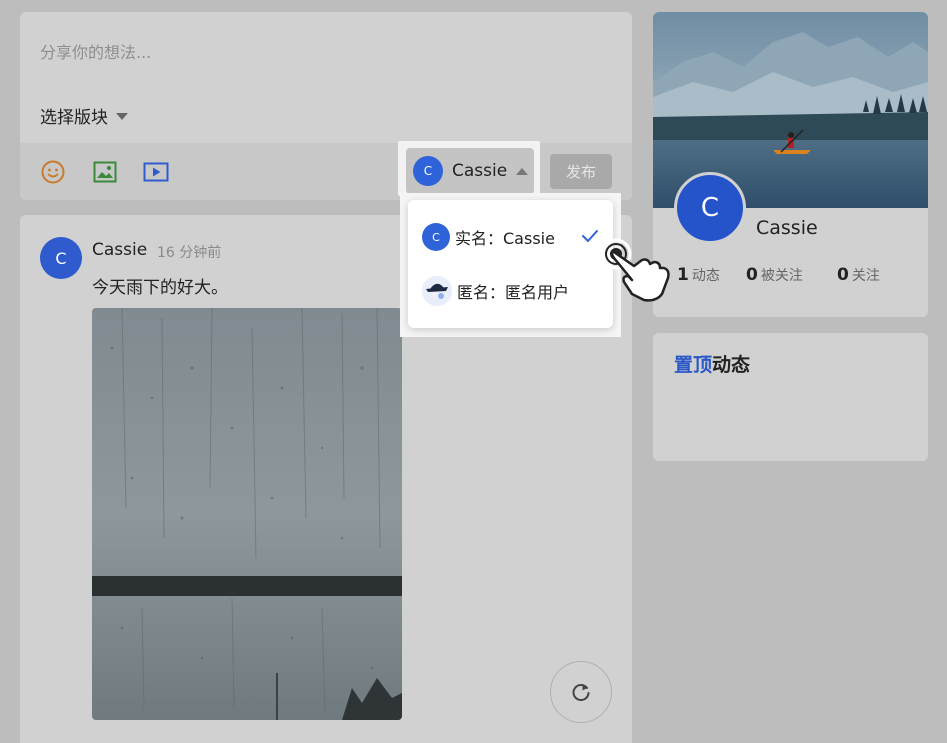 The image size is (947, 743). I want to click on chevron-up-icon, so click(522, 171).